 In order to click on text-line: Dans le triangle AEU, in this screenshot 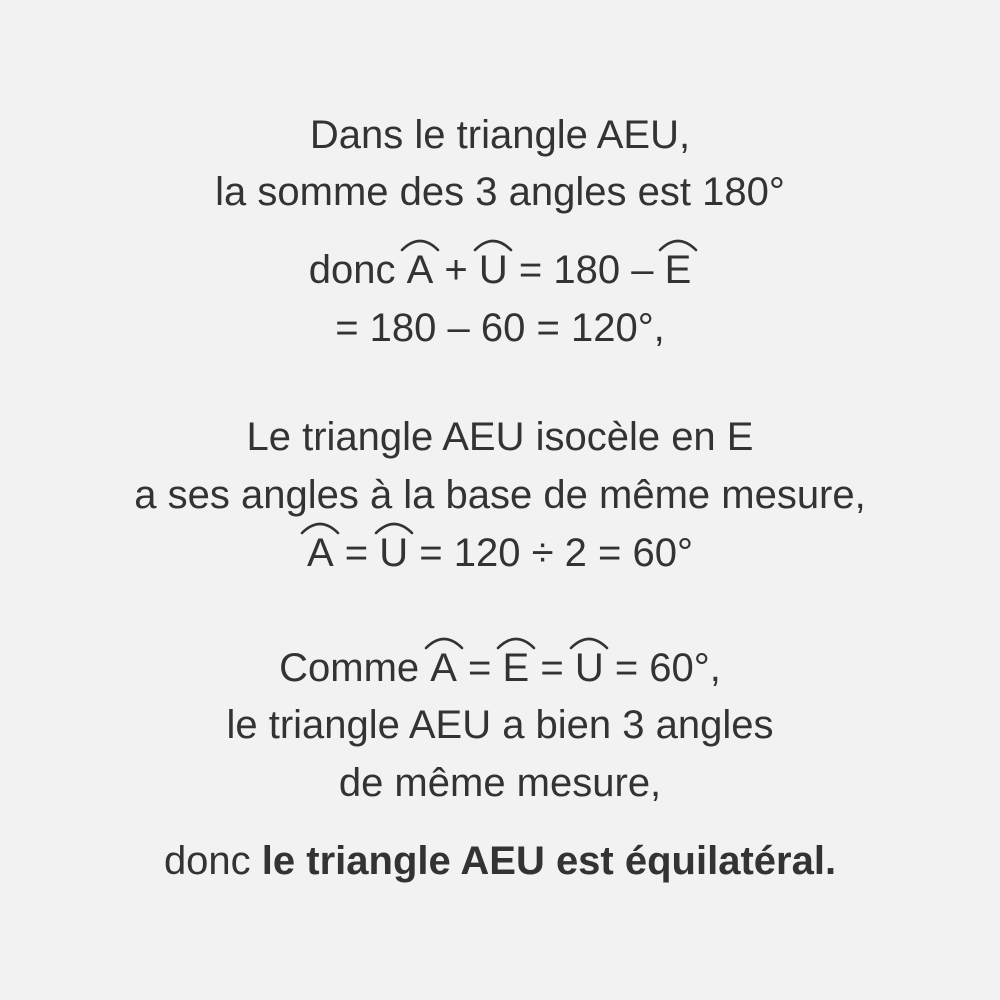, I will do `click(500, 135)`.